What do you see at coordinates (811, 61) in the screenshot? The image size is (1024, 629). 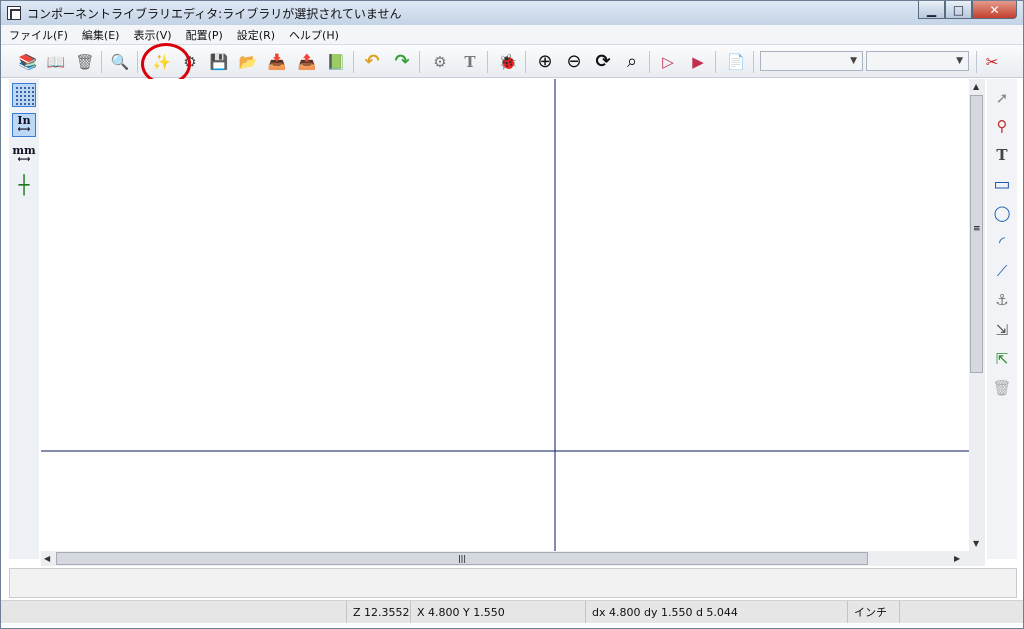 I see `part-select-dropdown: ▼` at bounding box center [811, 61].